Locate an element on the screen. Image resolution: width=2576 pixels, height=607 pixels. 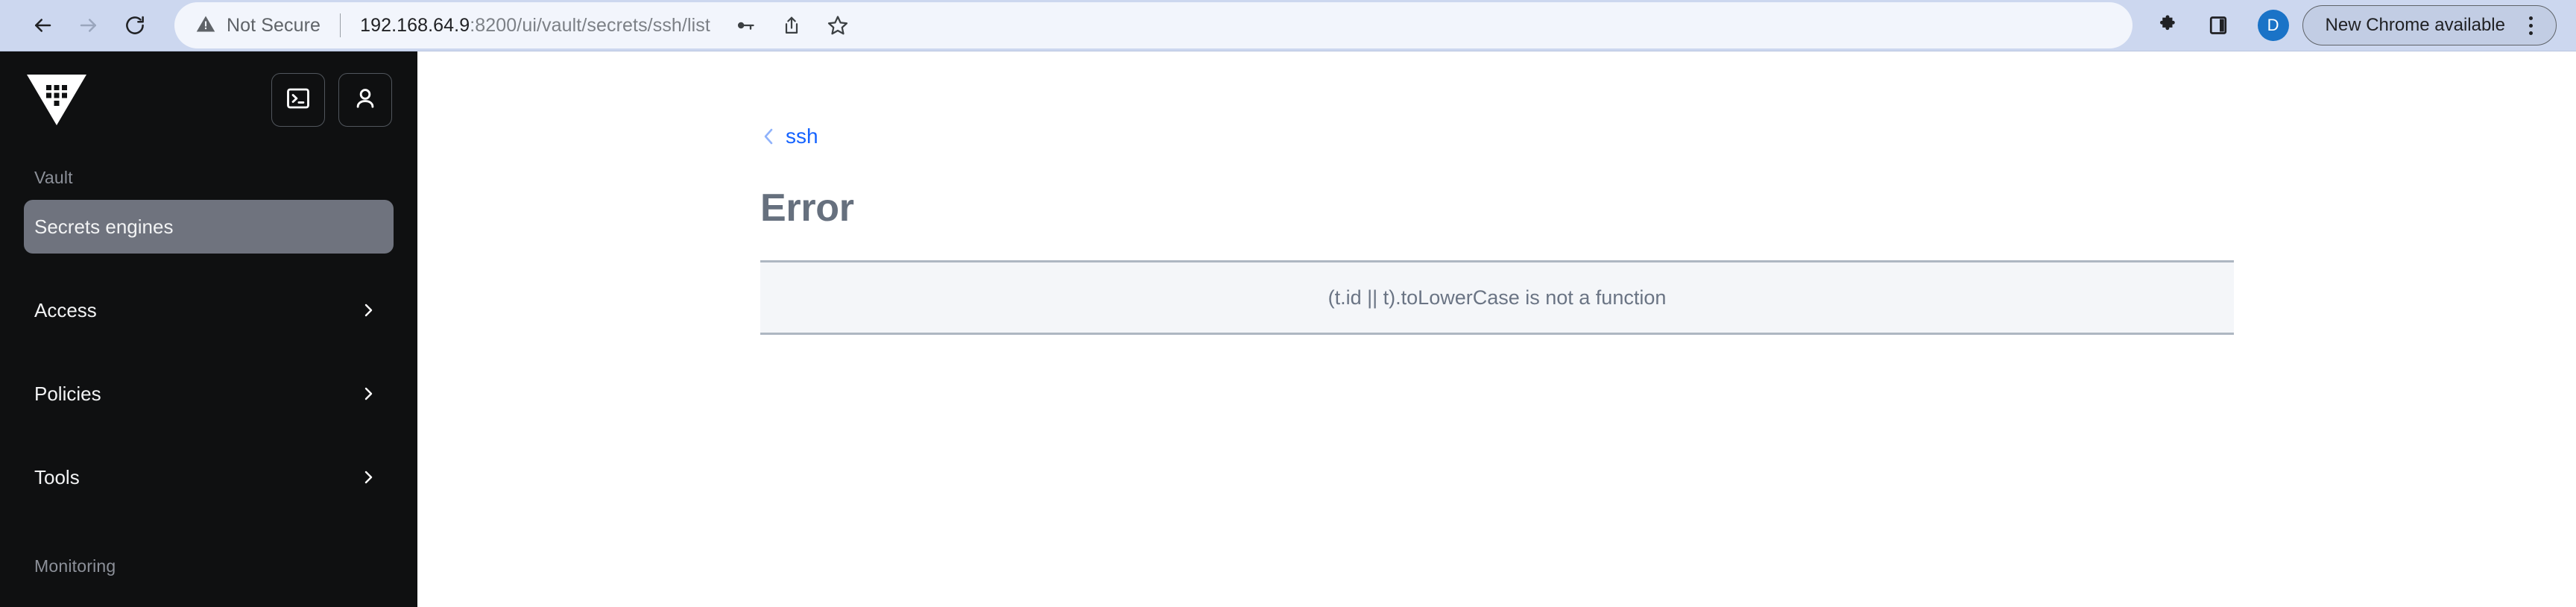
chrome-update-label: New Chrome available is located at coordinates (2415, 25).